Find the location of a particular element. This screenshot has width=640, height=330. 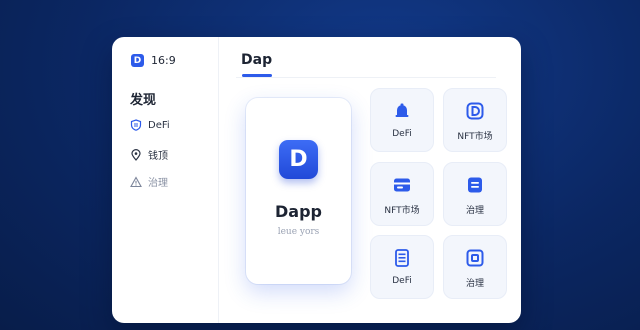

sidebar-item-label: DeFi is located at coordinates (159, 125).